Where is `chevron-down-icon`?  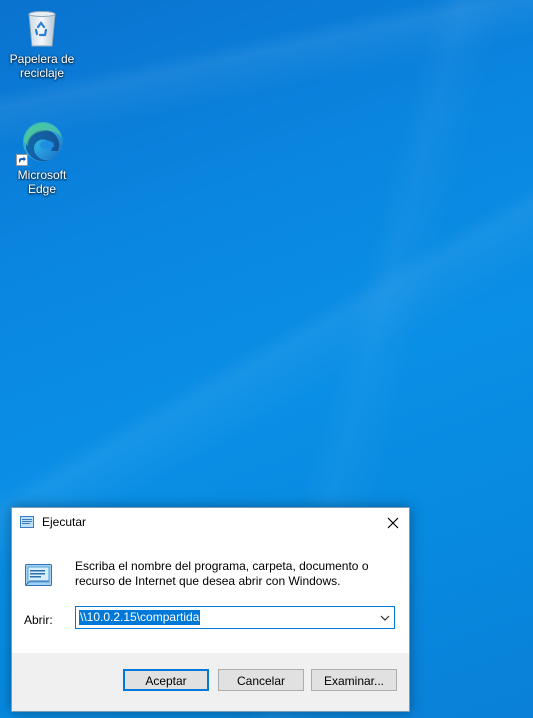
chevron-down-icon is located at coordinates (384, 618).